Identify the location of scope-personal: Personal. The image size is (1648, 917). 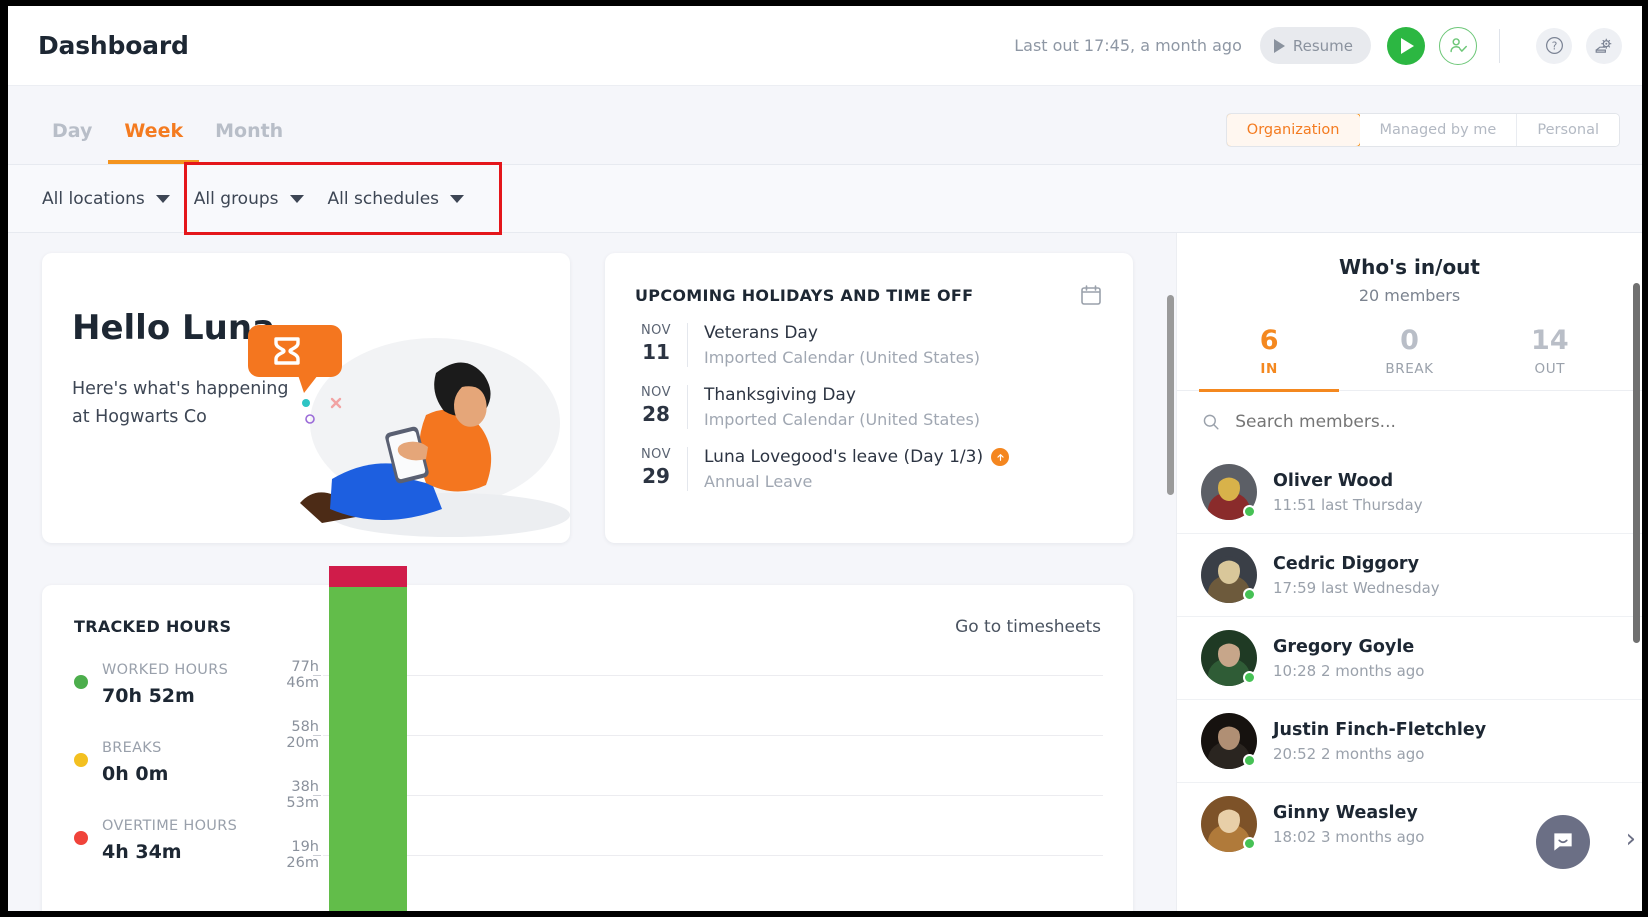
(1568, 130).